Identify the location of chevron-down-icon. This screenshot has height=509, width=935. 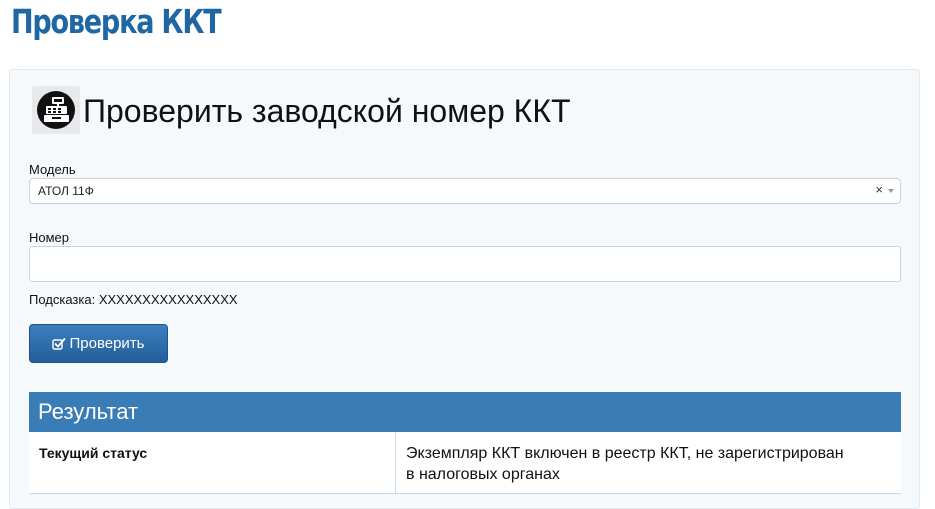
(891, 191).